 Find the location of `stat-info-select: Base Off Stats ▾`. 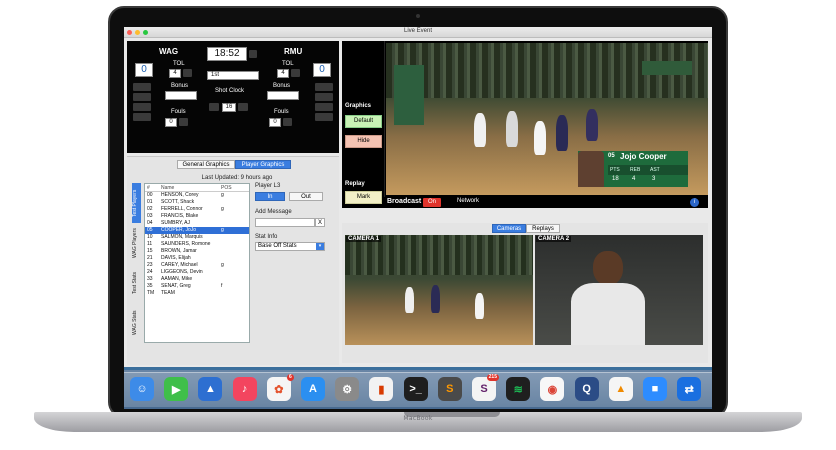

stat-info-select: Base Off Stats ▾ is located at coordinates (290, 246).